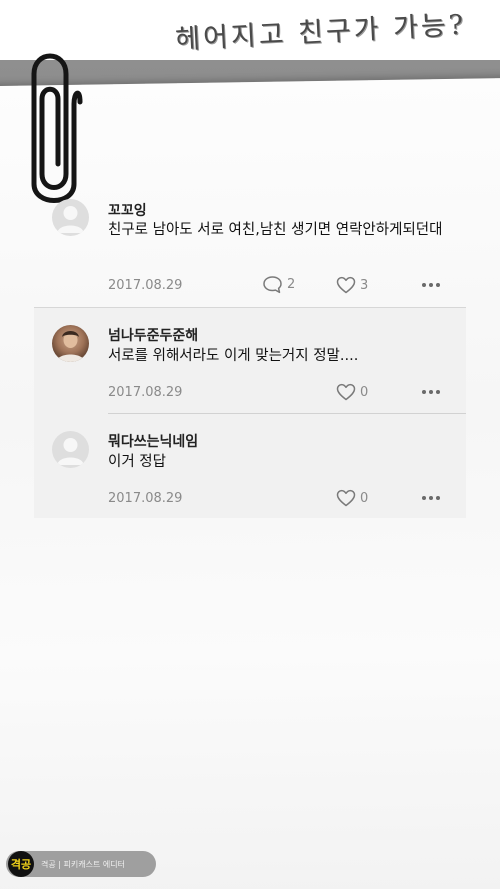 Image resolution: width=500 pixels, height=889 pixels. I want to click on reply-count: 2, so click(291, 284).